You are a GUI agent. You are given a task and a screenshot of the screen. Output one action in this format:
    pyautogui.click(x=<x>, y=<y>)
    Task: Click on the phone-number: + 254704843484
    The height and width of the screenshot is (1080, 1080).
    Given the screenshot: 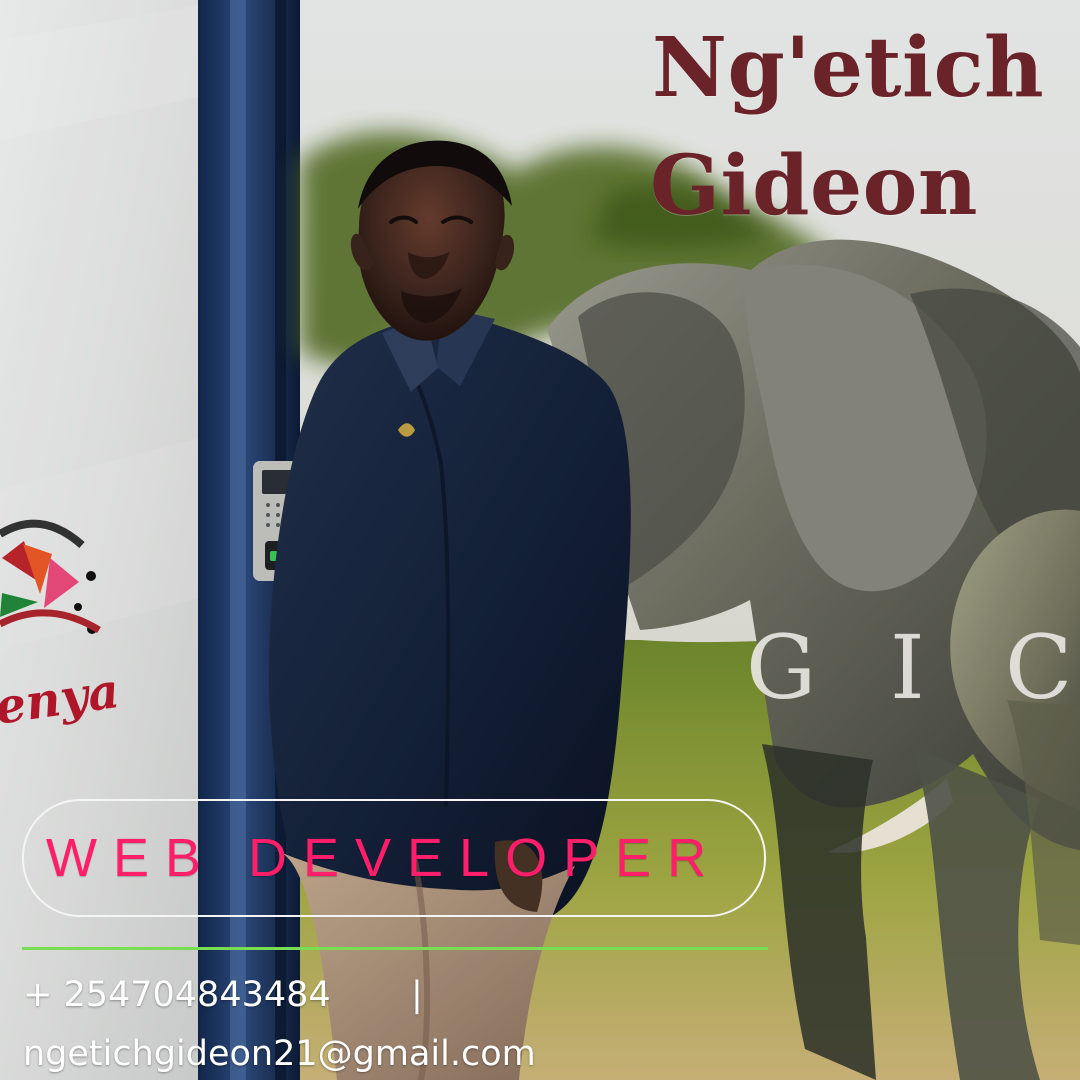 What is the action you would take?
    pyautogui.click(x=177, y=995)
    